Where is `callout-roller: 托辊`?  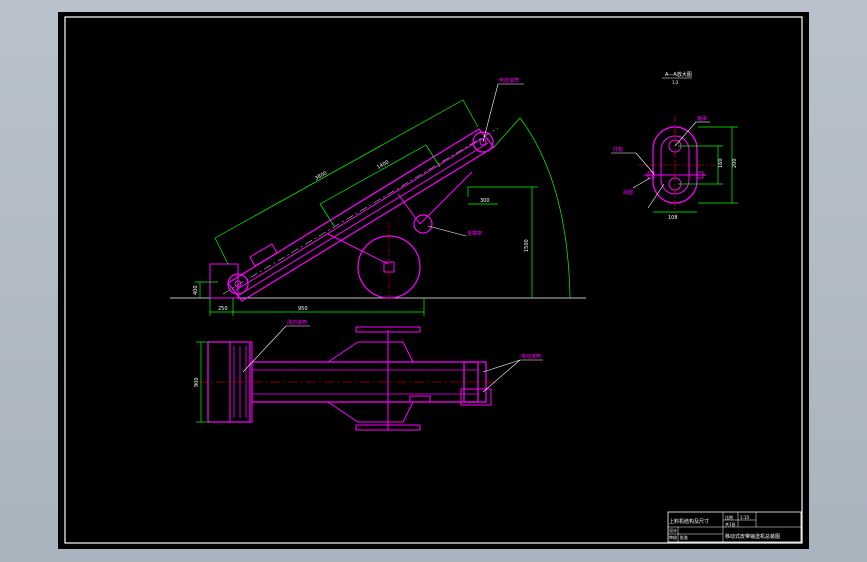 callout-roller: 托辊 is located at coordinates (618, 149).